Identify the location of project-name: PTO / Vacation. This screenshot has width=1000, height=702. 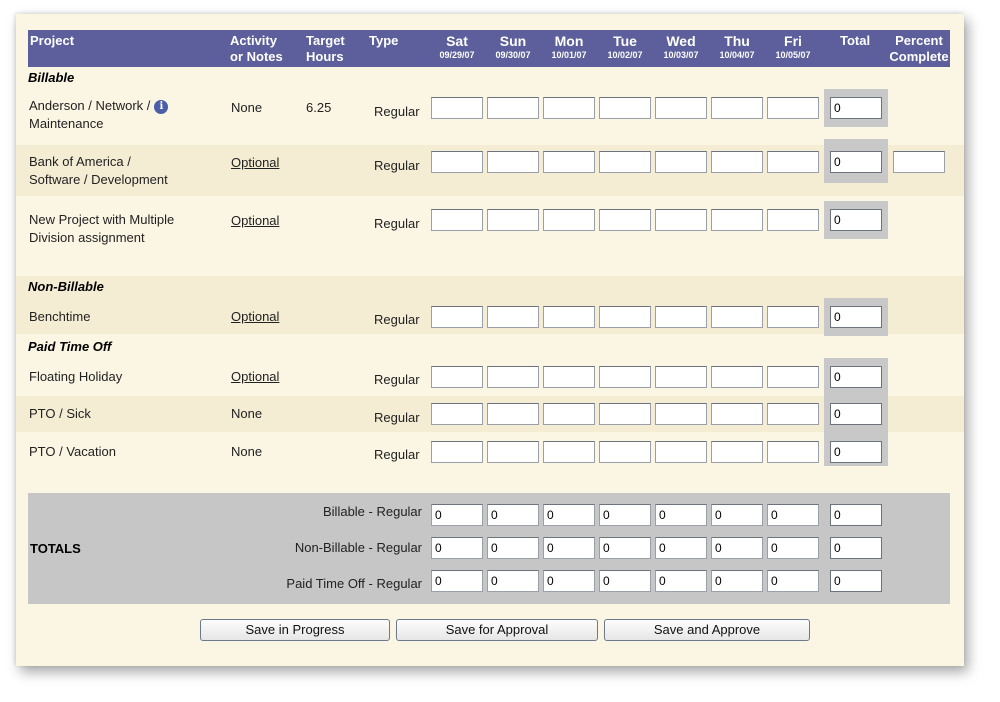
(72, 451).